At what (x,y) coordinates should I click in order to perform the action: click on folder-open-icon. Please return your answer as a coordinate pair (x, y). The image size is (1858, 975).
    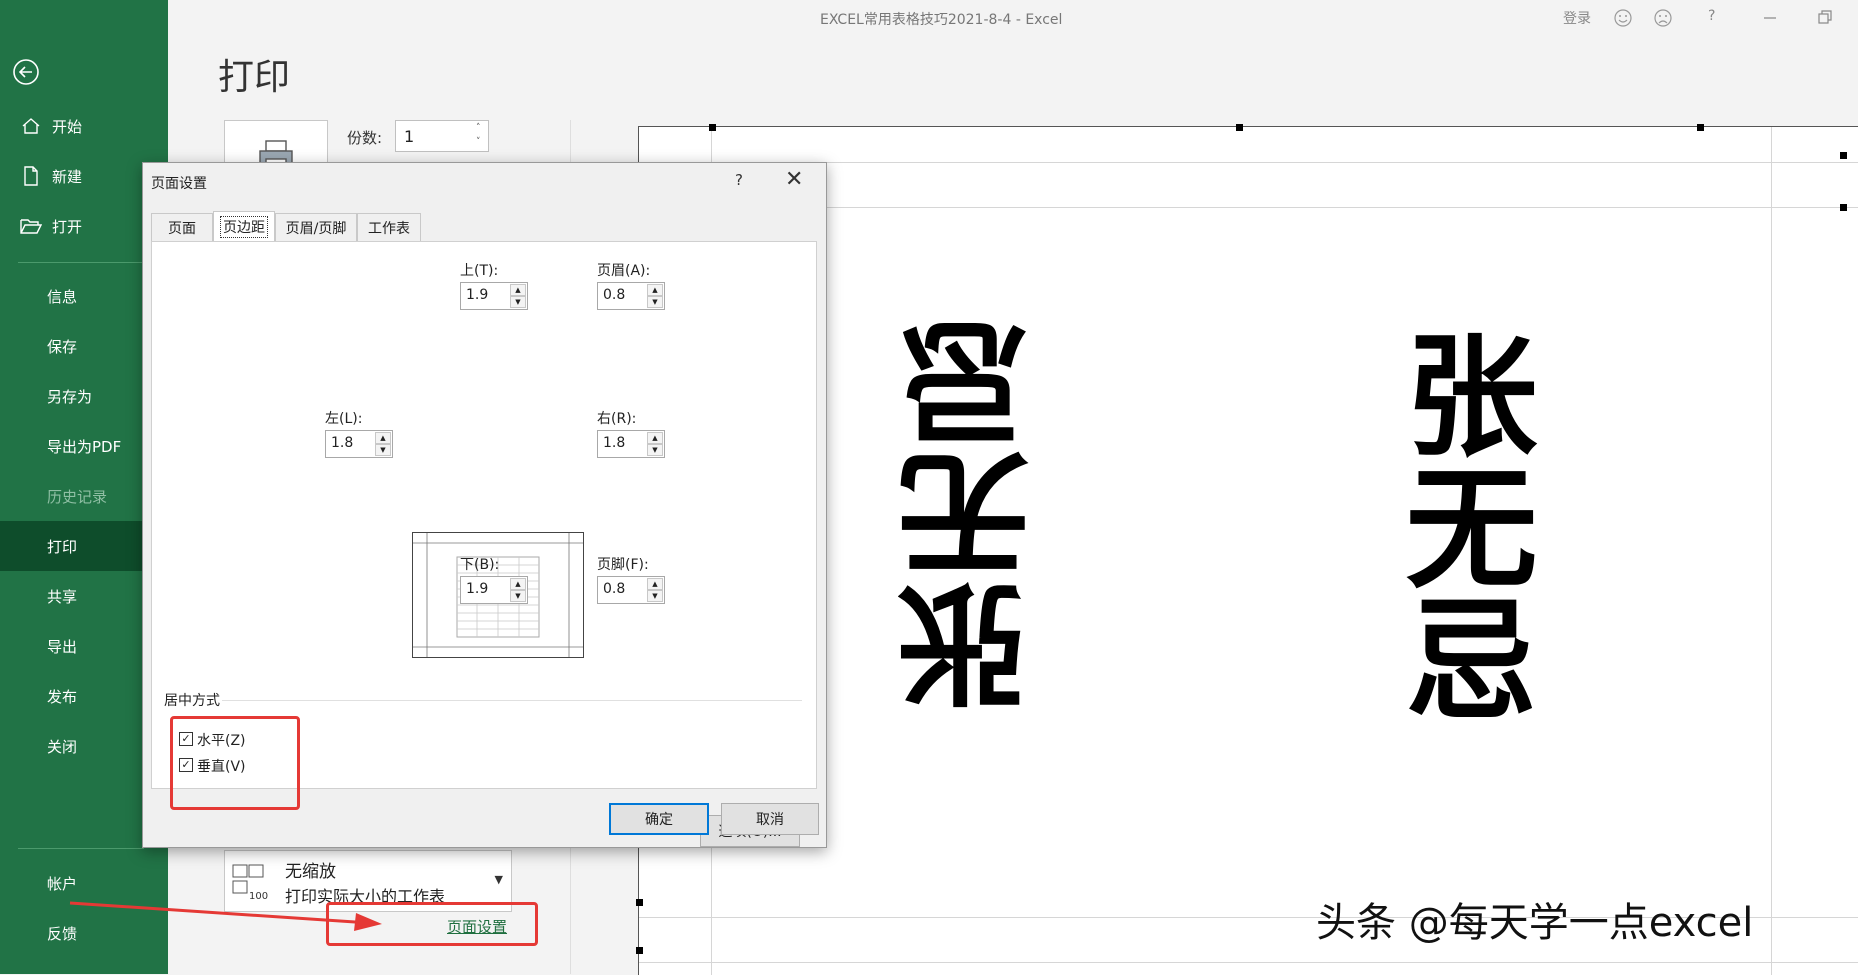
    Looking at the image, I should click on (31, 226).